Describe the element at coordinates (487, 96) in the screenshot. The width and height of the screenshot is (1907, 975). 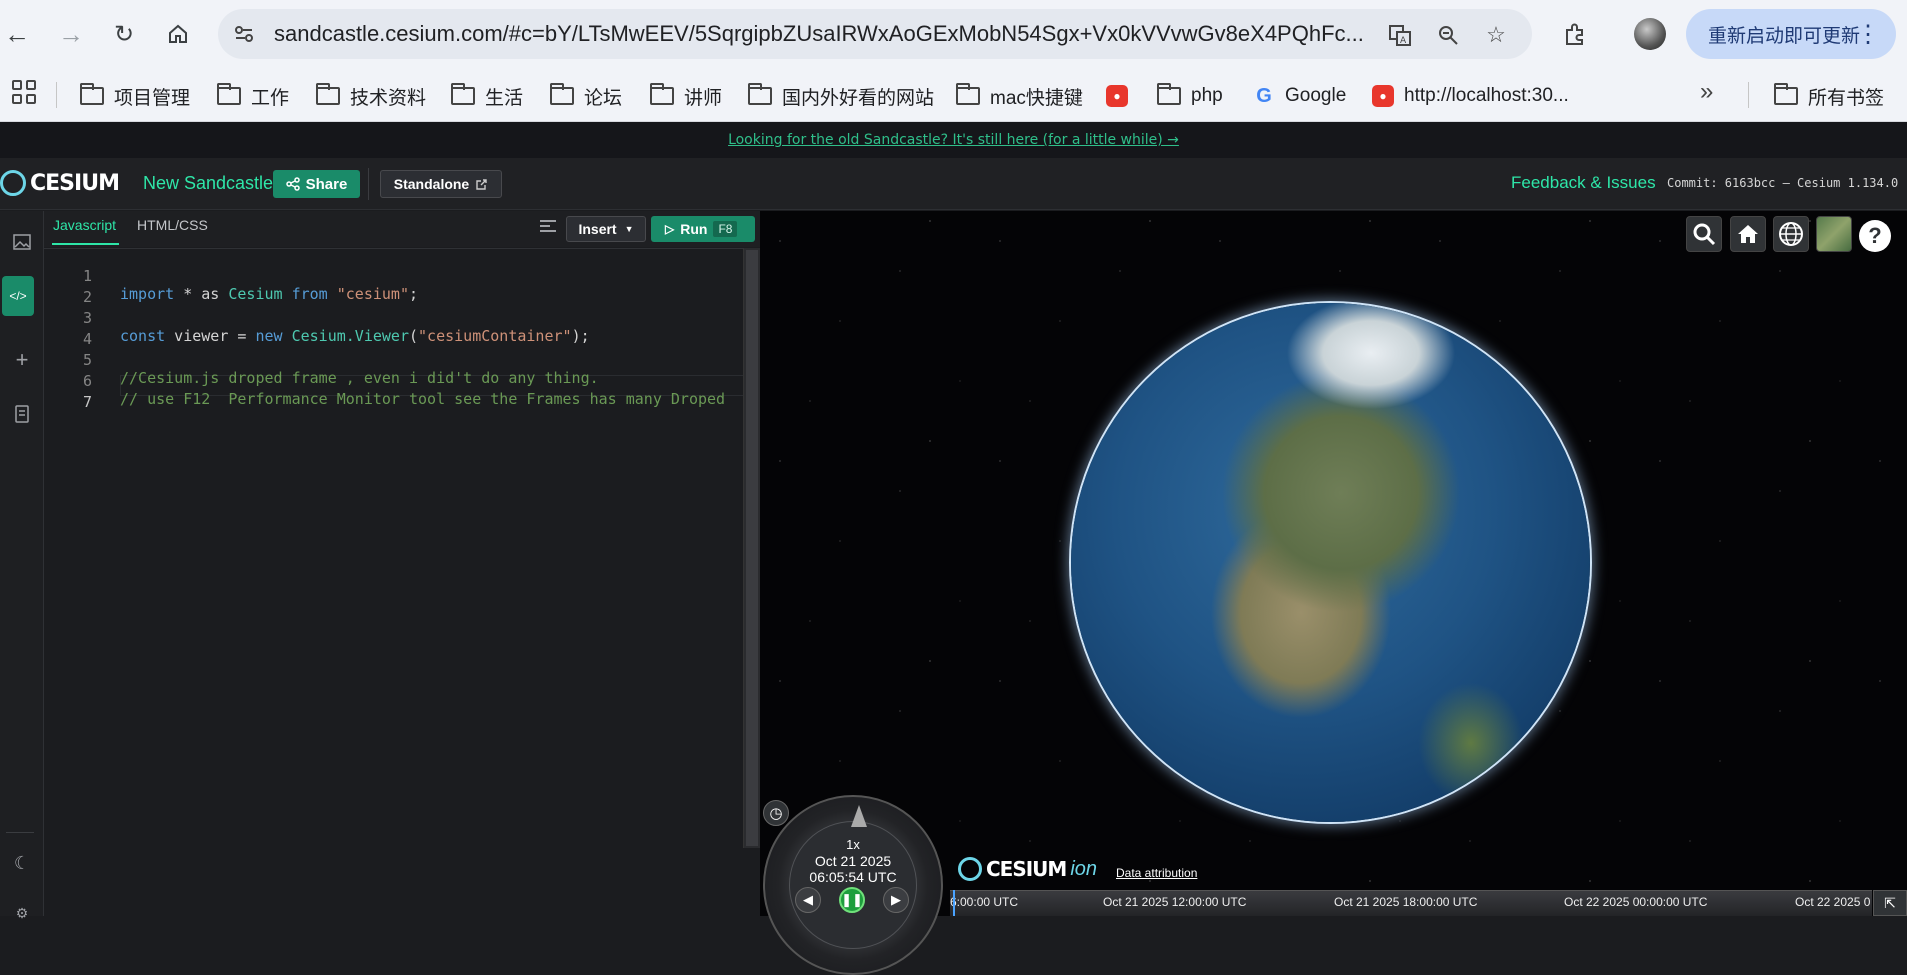
I see `bookmark-folder: 生活` at that location.